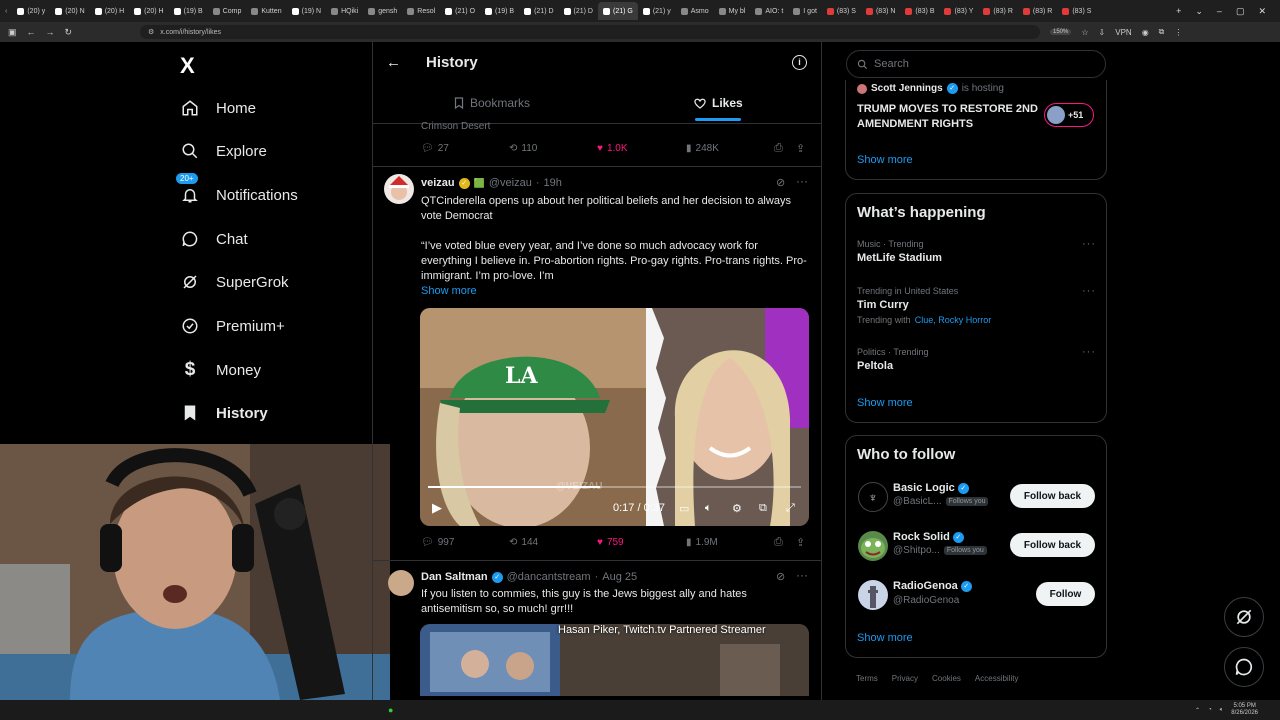 The width and height of the screenshot is (1280, 720). I want to click on extensions-icon: ⧉, so click(1162, 32).